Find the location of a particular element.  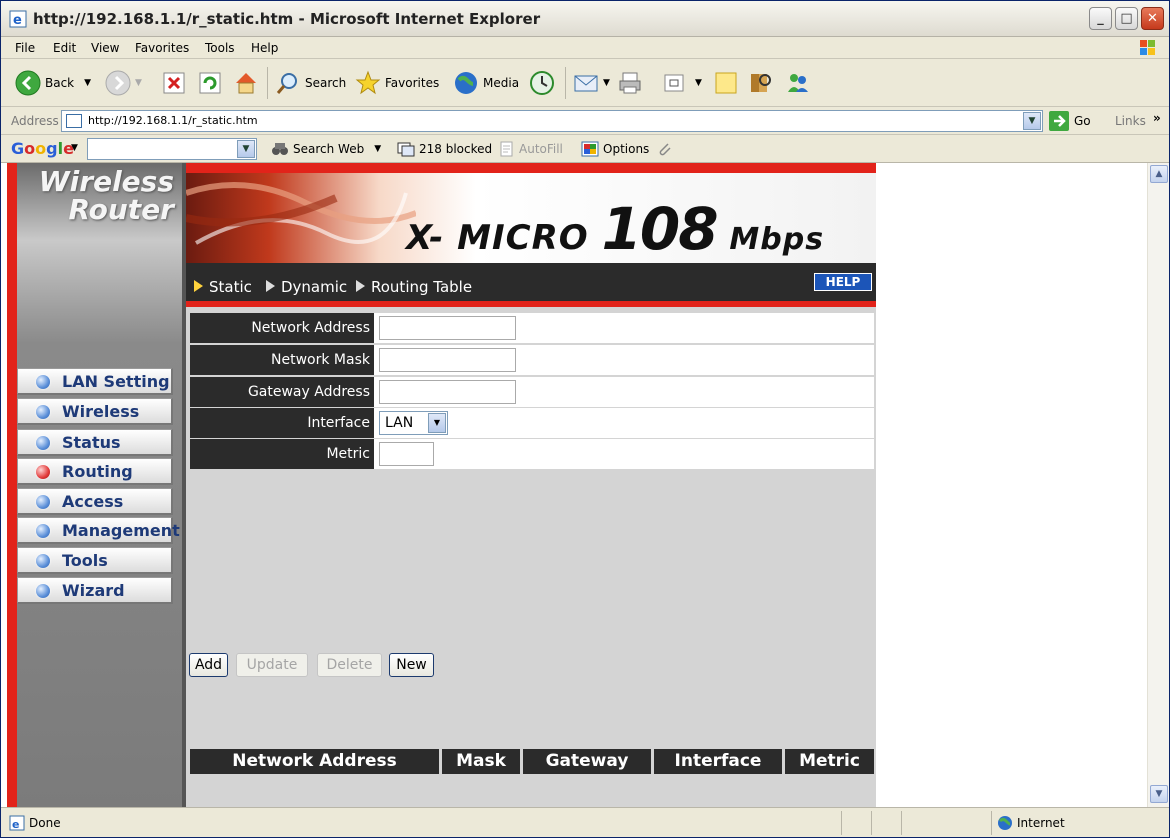

gateway-address-label: Gateway Address is located at coordinates (282, 392).